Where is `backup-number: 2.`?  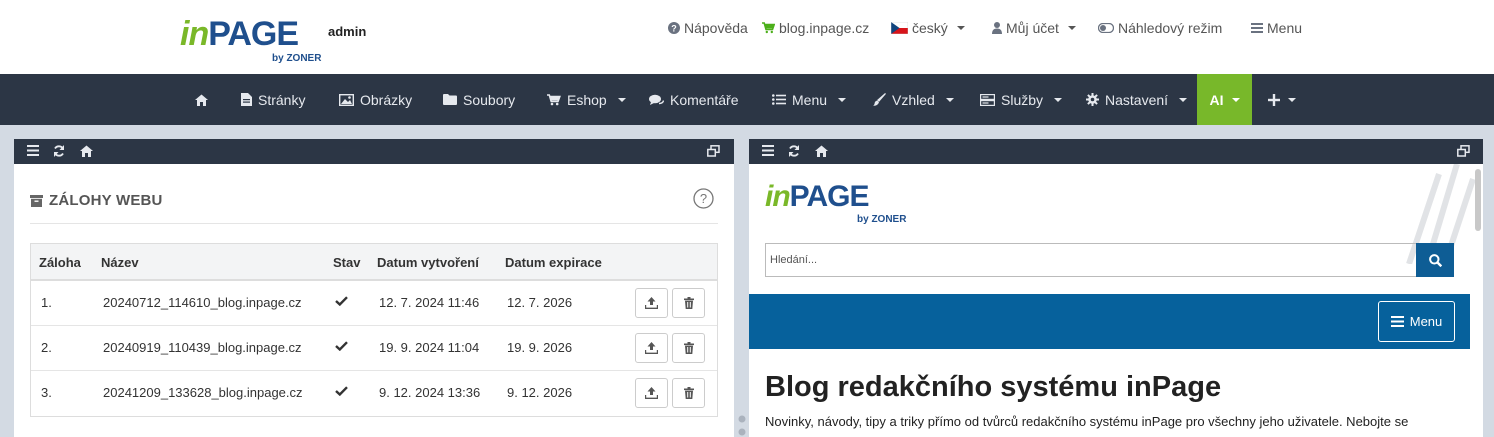
backup-number: 2. is located at coordinates (46, 347).